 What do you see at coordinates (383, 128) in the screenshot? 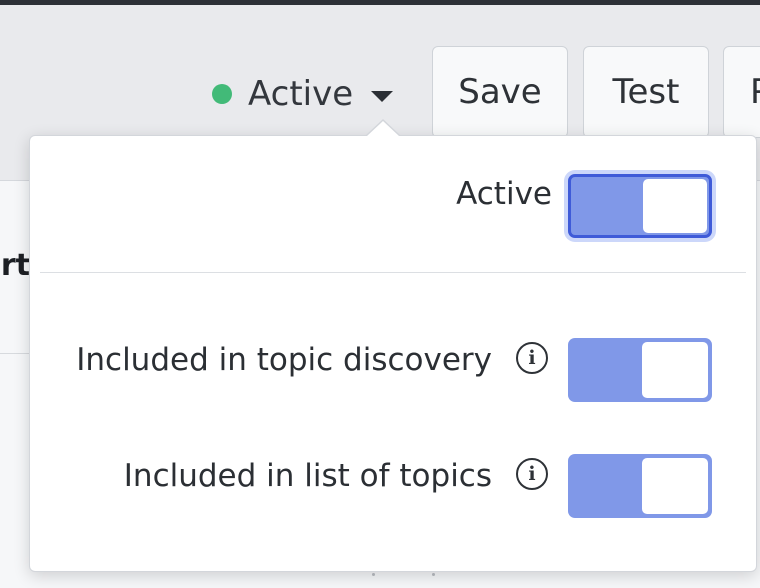
I see `popover-arrow-fill` at bounding box center [383, 128].